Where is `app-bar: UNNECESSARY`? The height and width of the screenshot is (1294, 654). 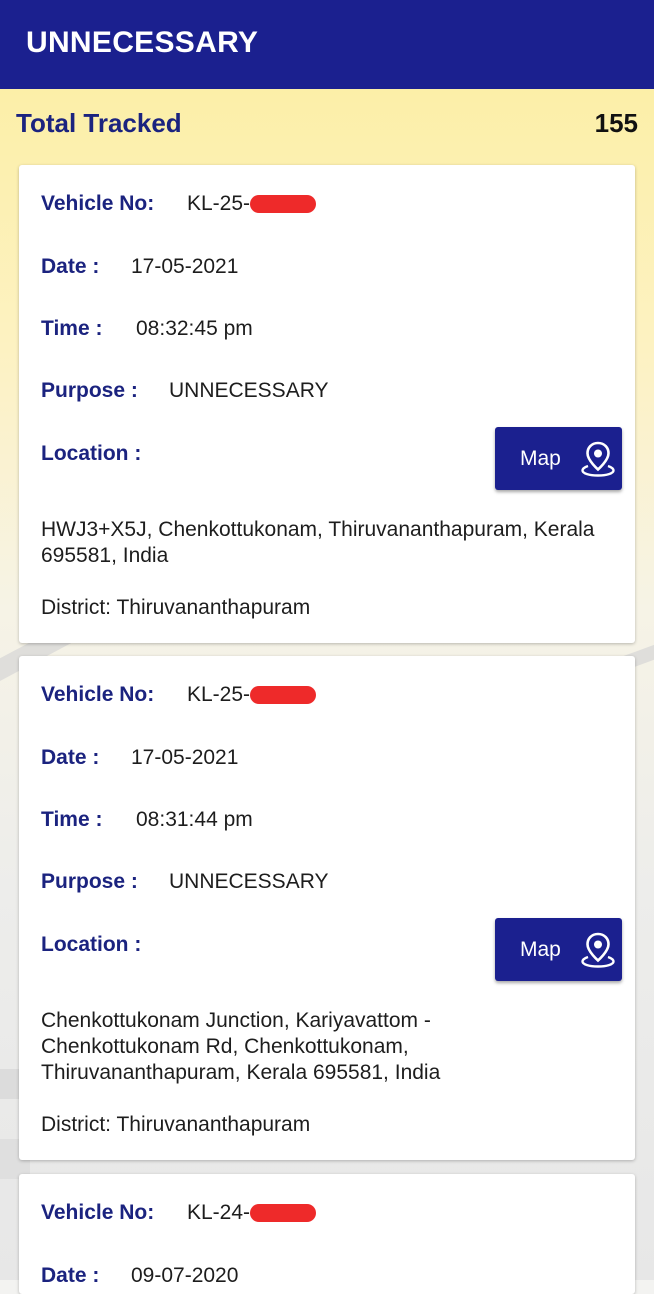 app-bar: UNNECESSARY is located at coordinates (327, 44).